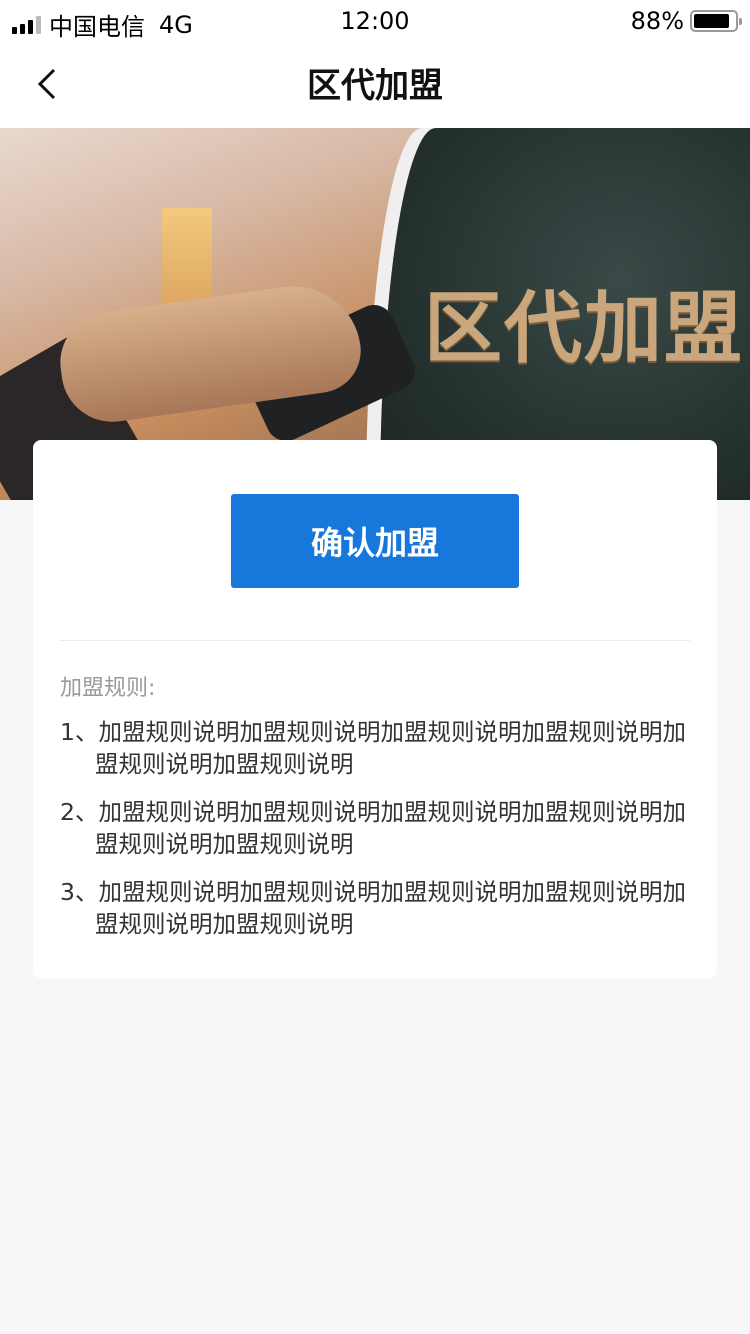  What do you see at coordinates (108, 688) in the screenshot?
I see `rules-title: 加盟规则:` at bounding box center [108, 688].